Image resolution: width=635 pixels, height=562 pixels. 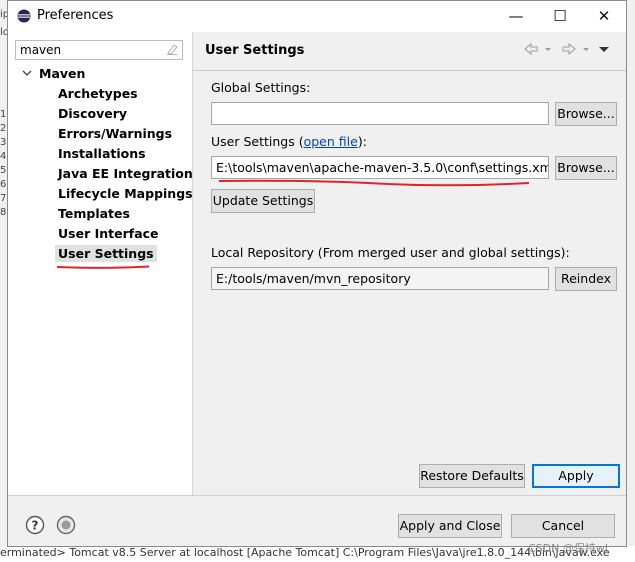 I want to click on clear-filter-icon, so click(x=172, y=49).